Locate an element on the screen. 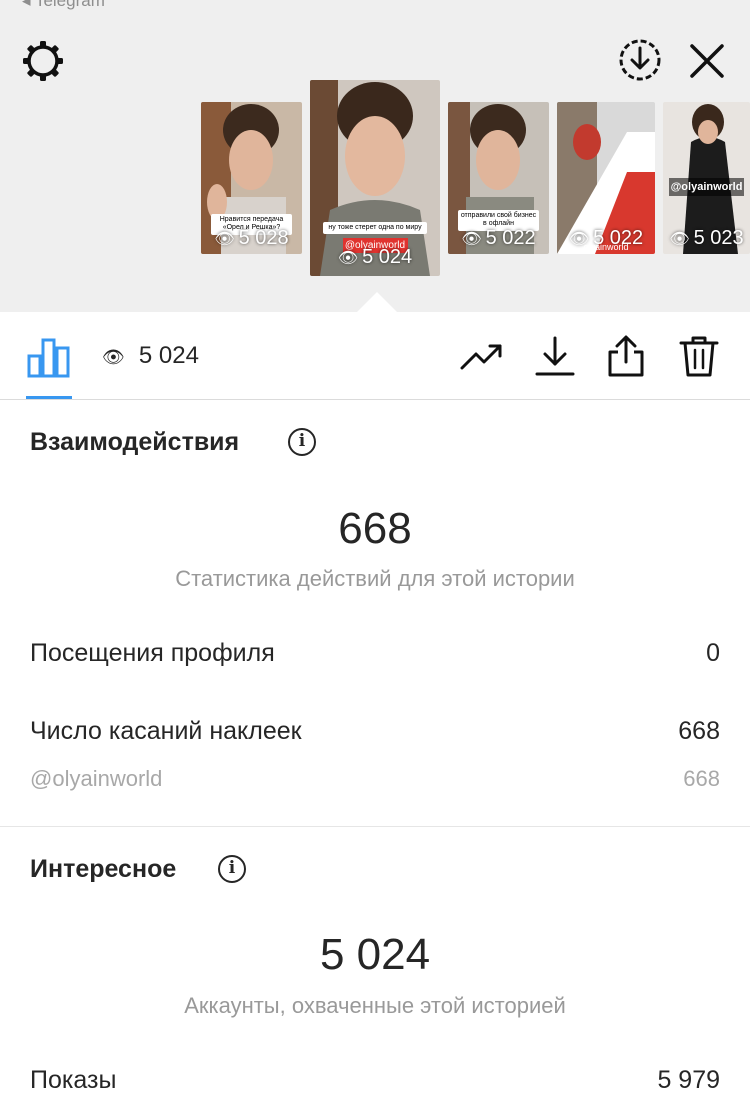 The height and width of the screenshot is (1118, 750). story-thumbnail: 👁 5 022 olyainworld is located at coordinates (606, 178).